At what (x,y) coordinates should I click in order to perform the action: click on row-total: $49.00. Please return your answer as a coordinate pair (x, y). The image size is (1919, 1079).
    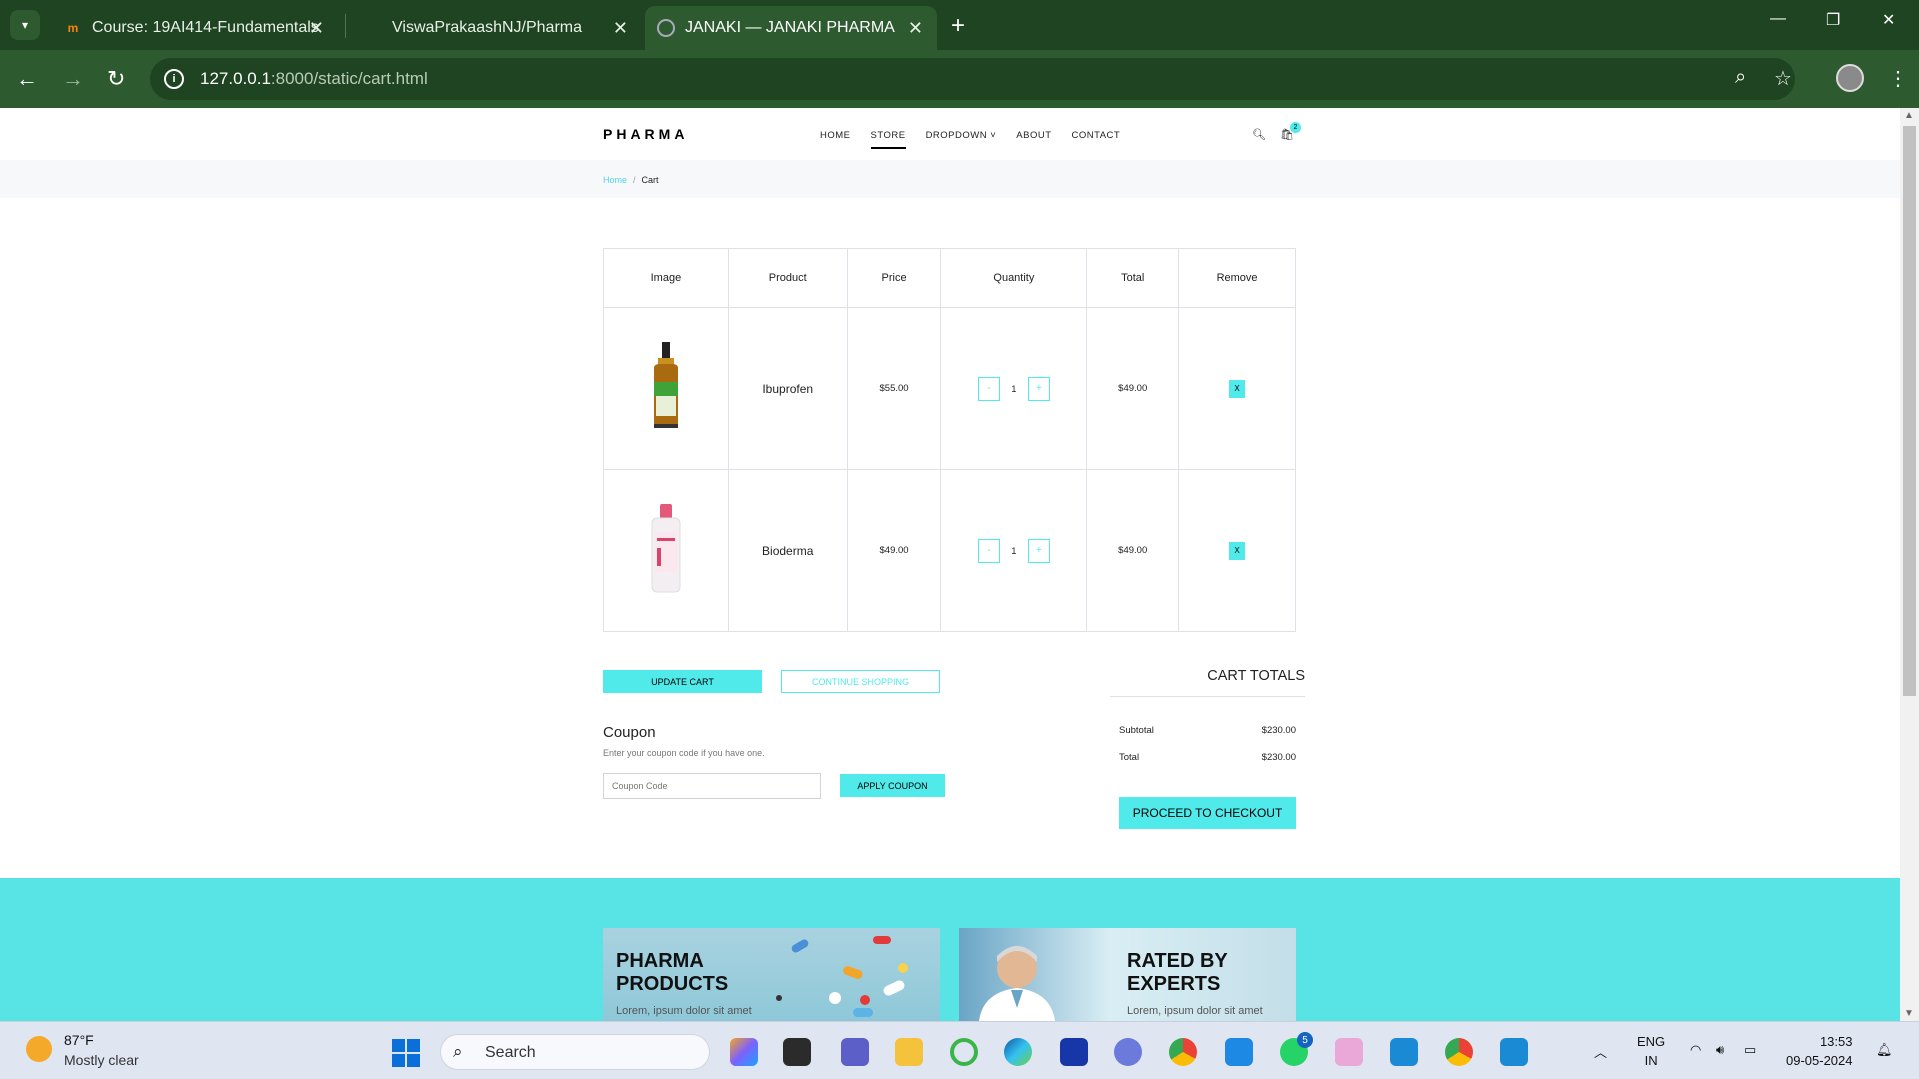
    Looking at the image, I should click on (1133, 550).